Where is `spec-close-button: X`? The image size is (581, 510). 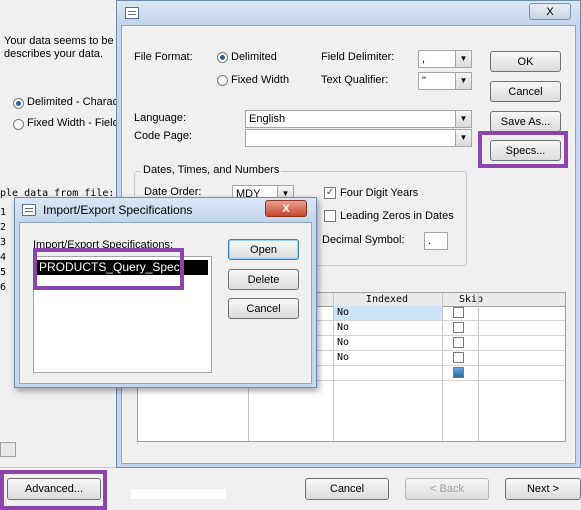 spec-close-button: X is located at coordinates (550, 11).